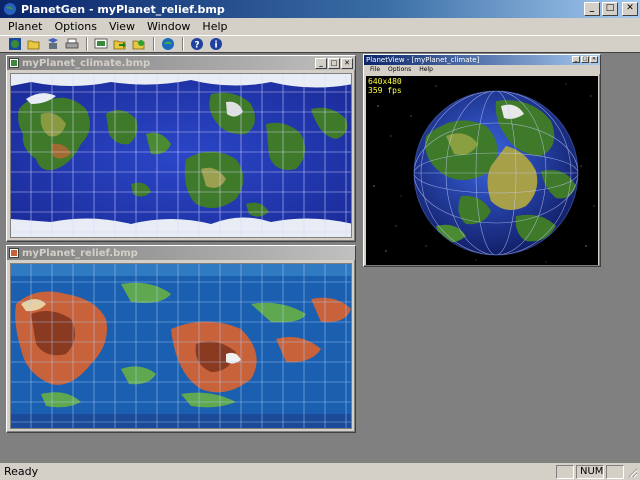  Describe the element at coordinates (168, 44) in the screenshot. I see `sphere-icon` at that location.